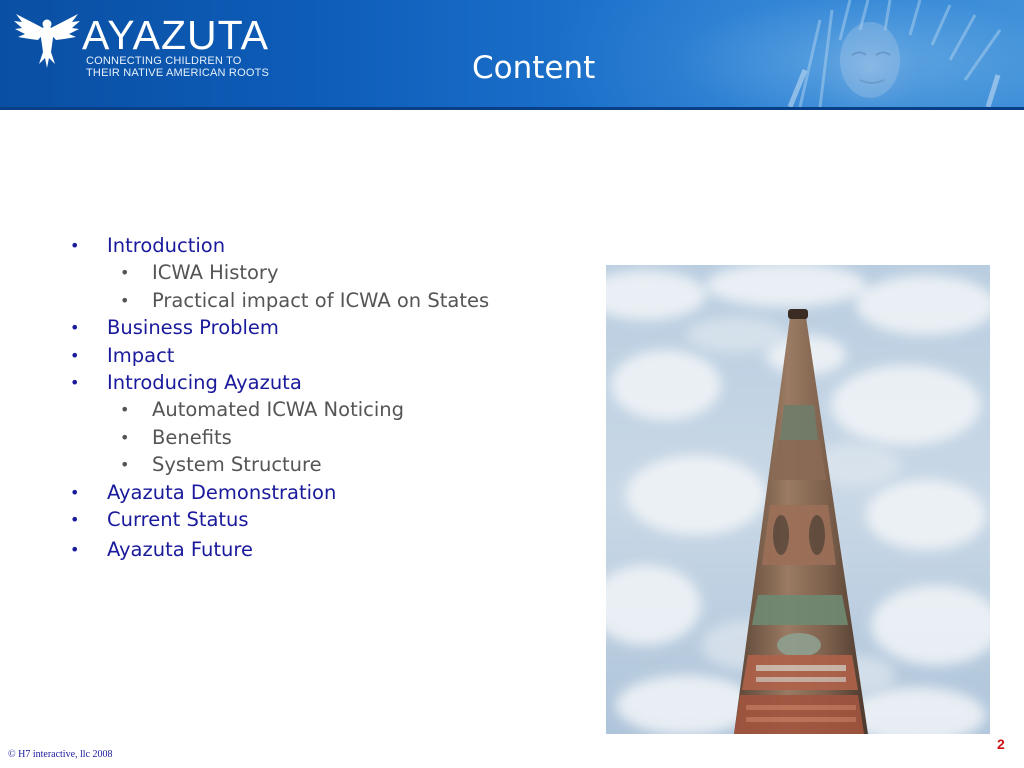  I want to click on outline-introduction: Introduction, so click(166, 245).